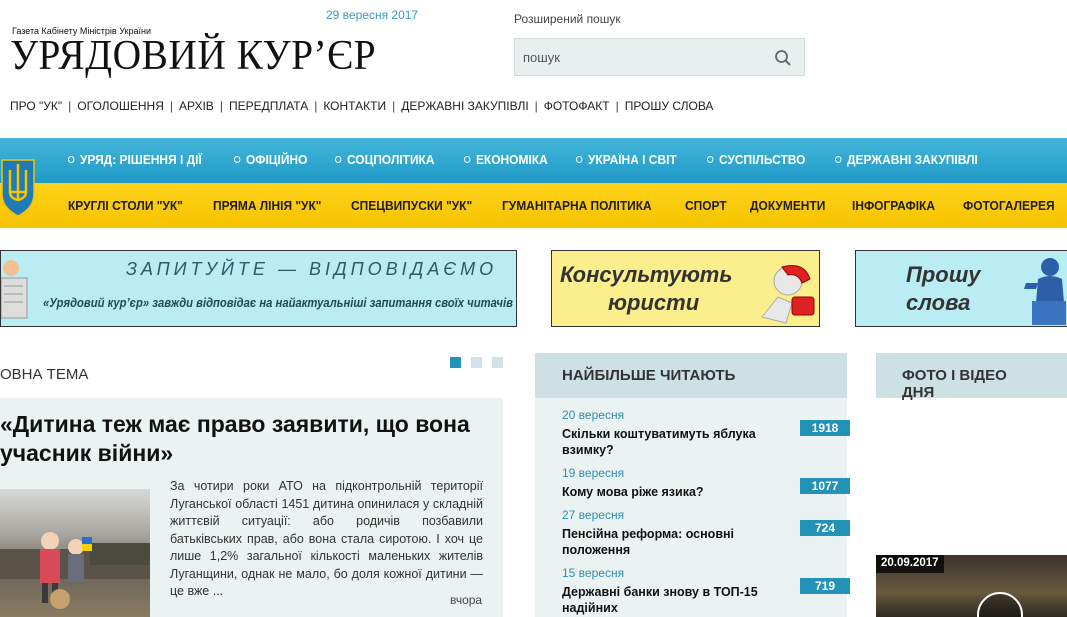  I want to click on article-date: вчора, so click(466, 600).